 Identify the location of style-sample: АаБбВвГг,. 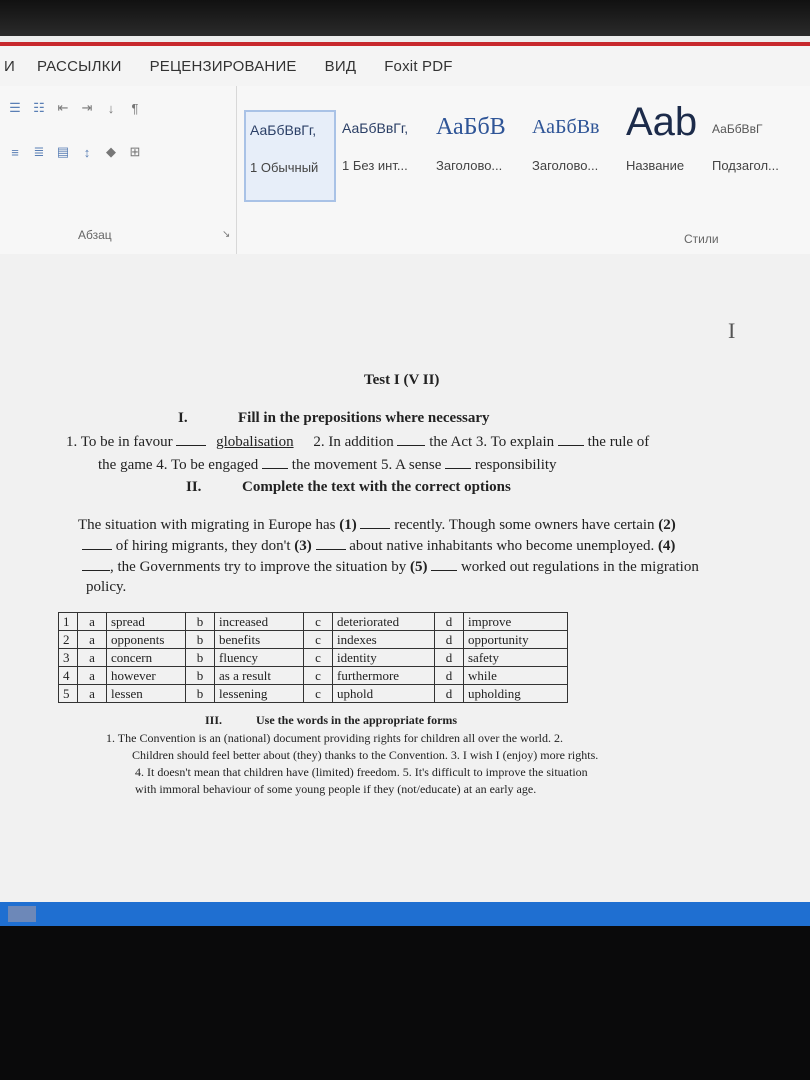
(283, 130).